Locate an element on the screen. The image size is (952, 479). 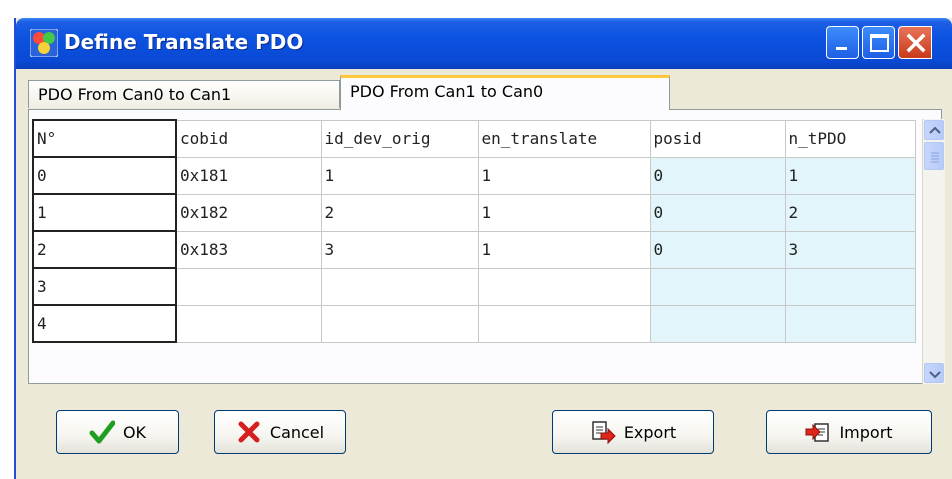
tab-pdo-can0-to-can1: PDO From Can0 to Can1 is located at coordinates (184, 94).